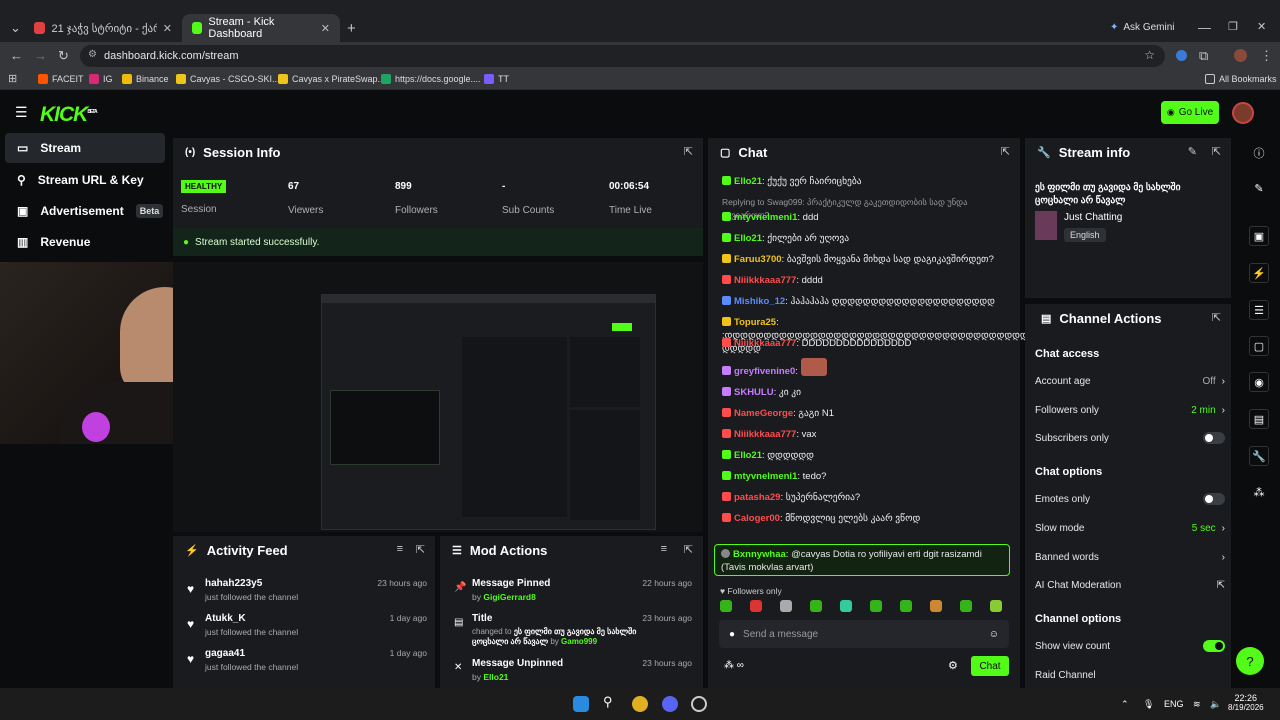 Image resolution: width=1280 pixels, height=720 pixels. What do you see at coordinates (1259, 188) in the screenshot?
I see `edit-icon: ✎` at bounding box center [1259, 188].